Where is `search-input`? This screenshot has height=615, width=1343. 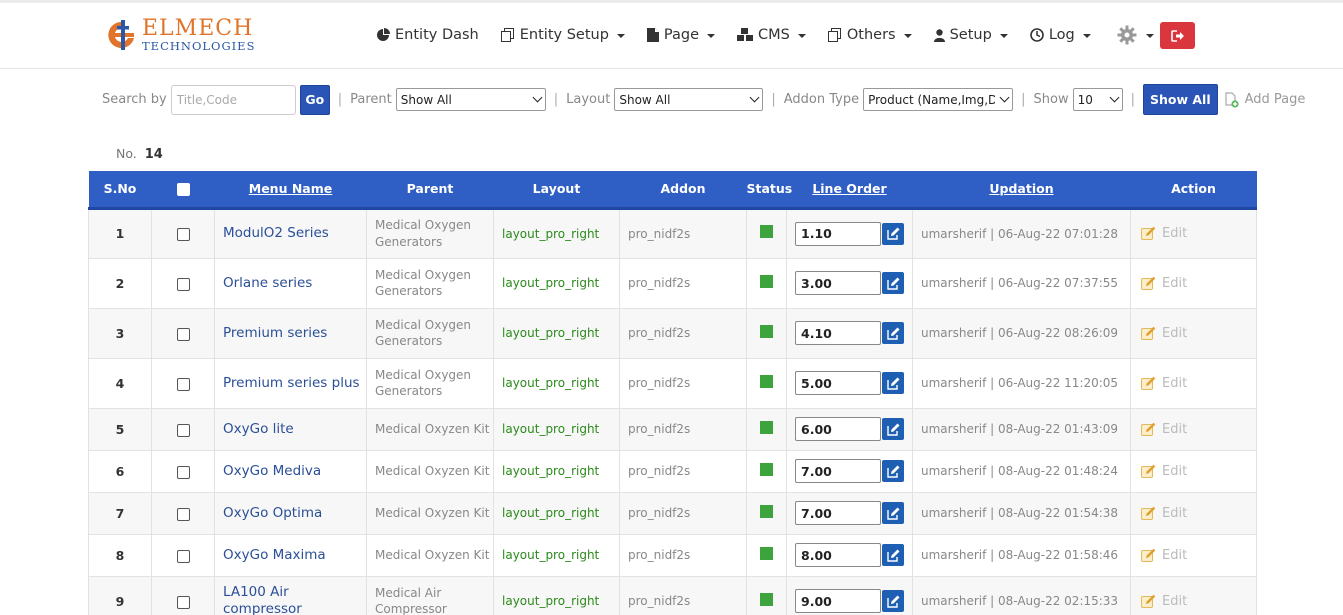 search-input is located at coordinates (233, 99).